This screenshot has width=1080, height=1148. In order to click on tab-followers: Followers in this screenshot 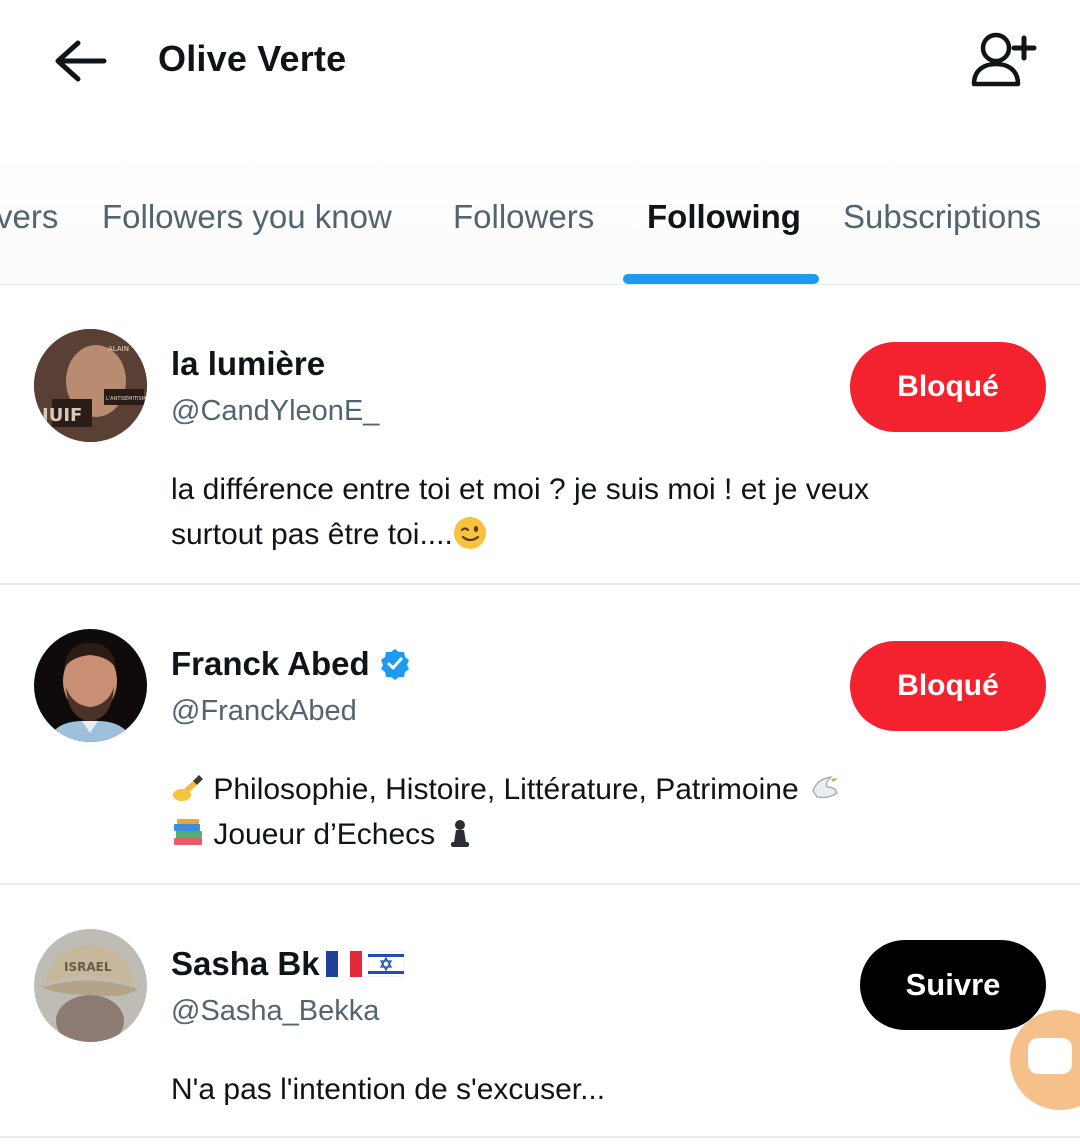, I will do `click(523, 217)`.